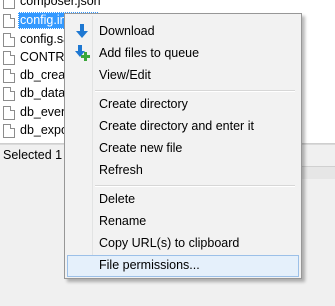  I want to click on file-row: composer.json, so click(167, 5).